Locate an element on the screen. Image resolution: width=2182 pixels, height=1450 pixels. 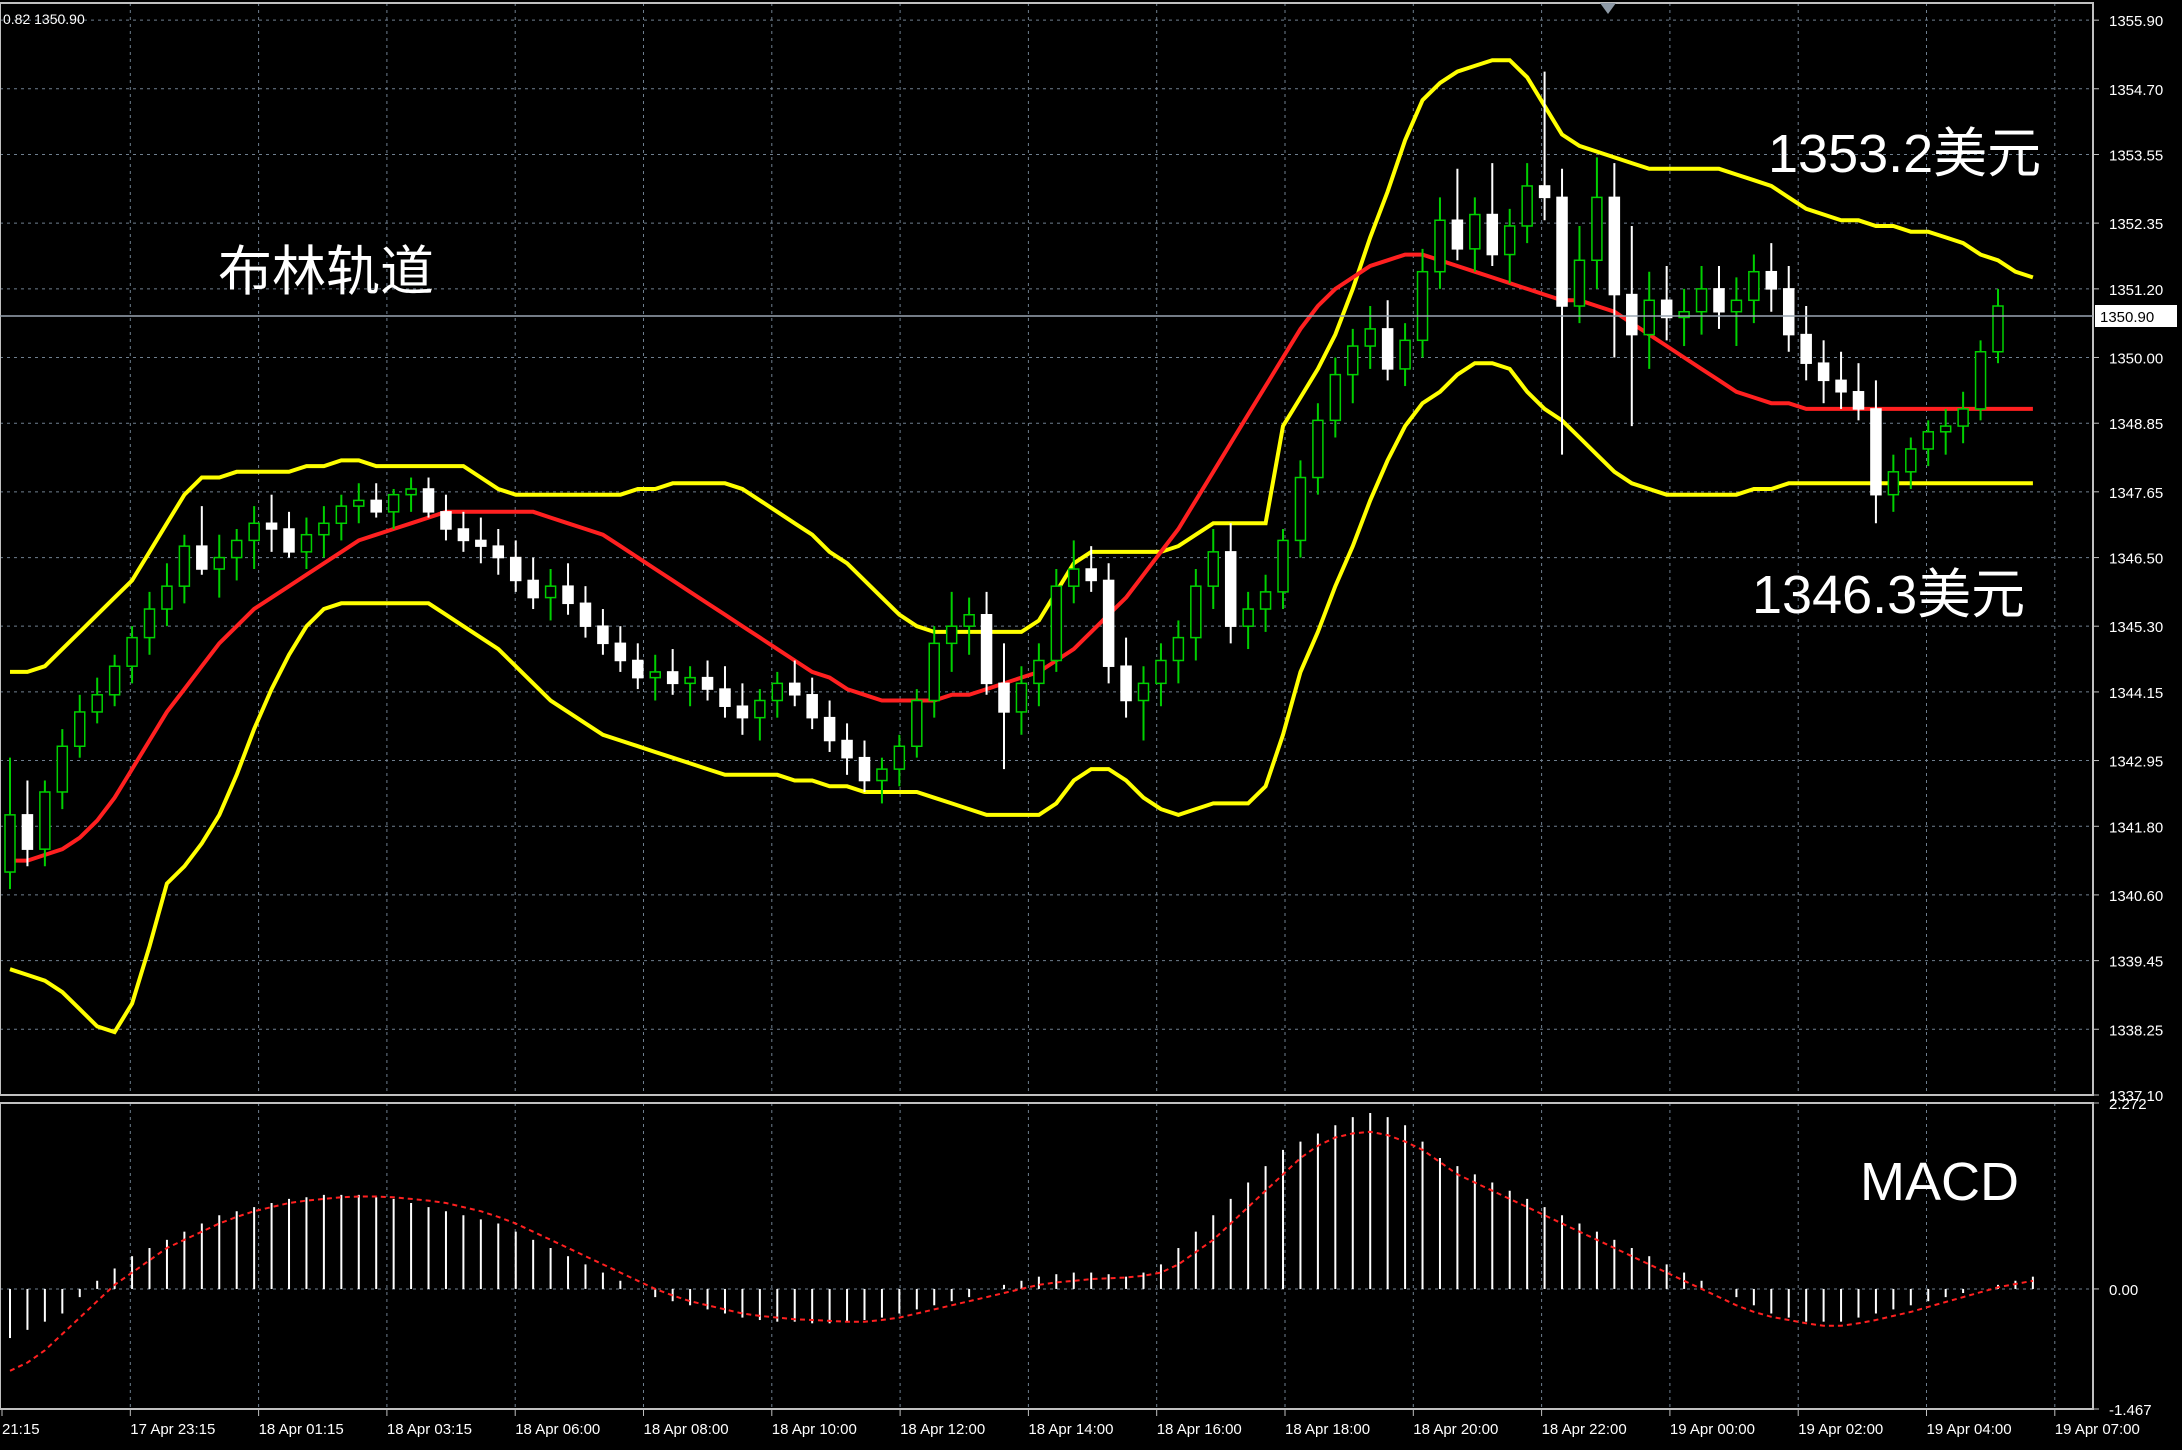
bollinger-bands-label: 布林轨道 is located at coordinates (326, 272).